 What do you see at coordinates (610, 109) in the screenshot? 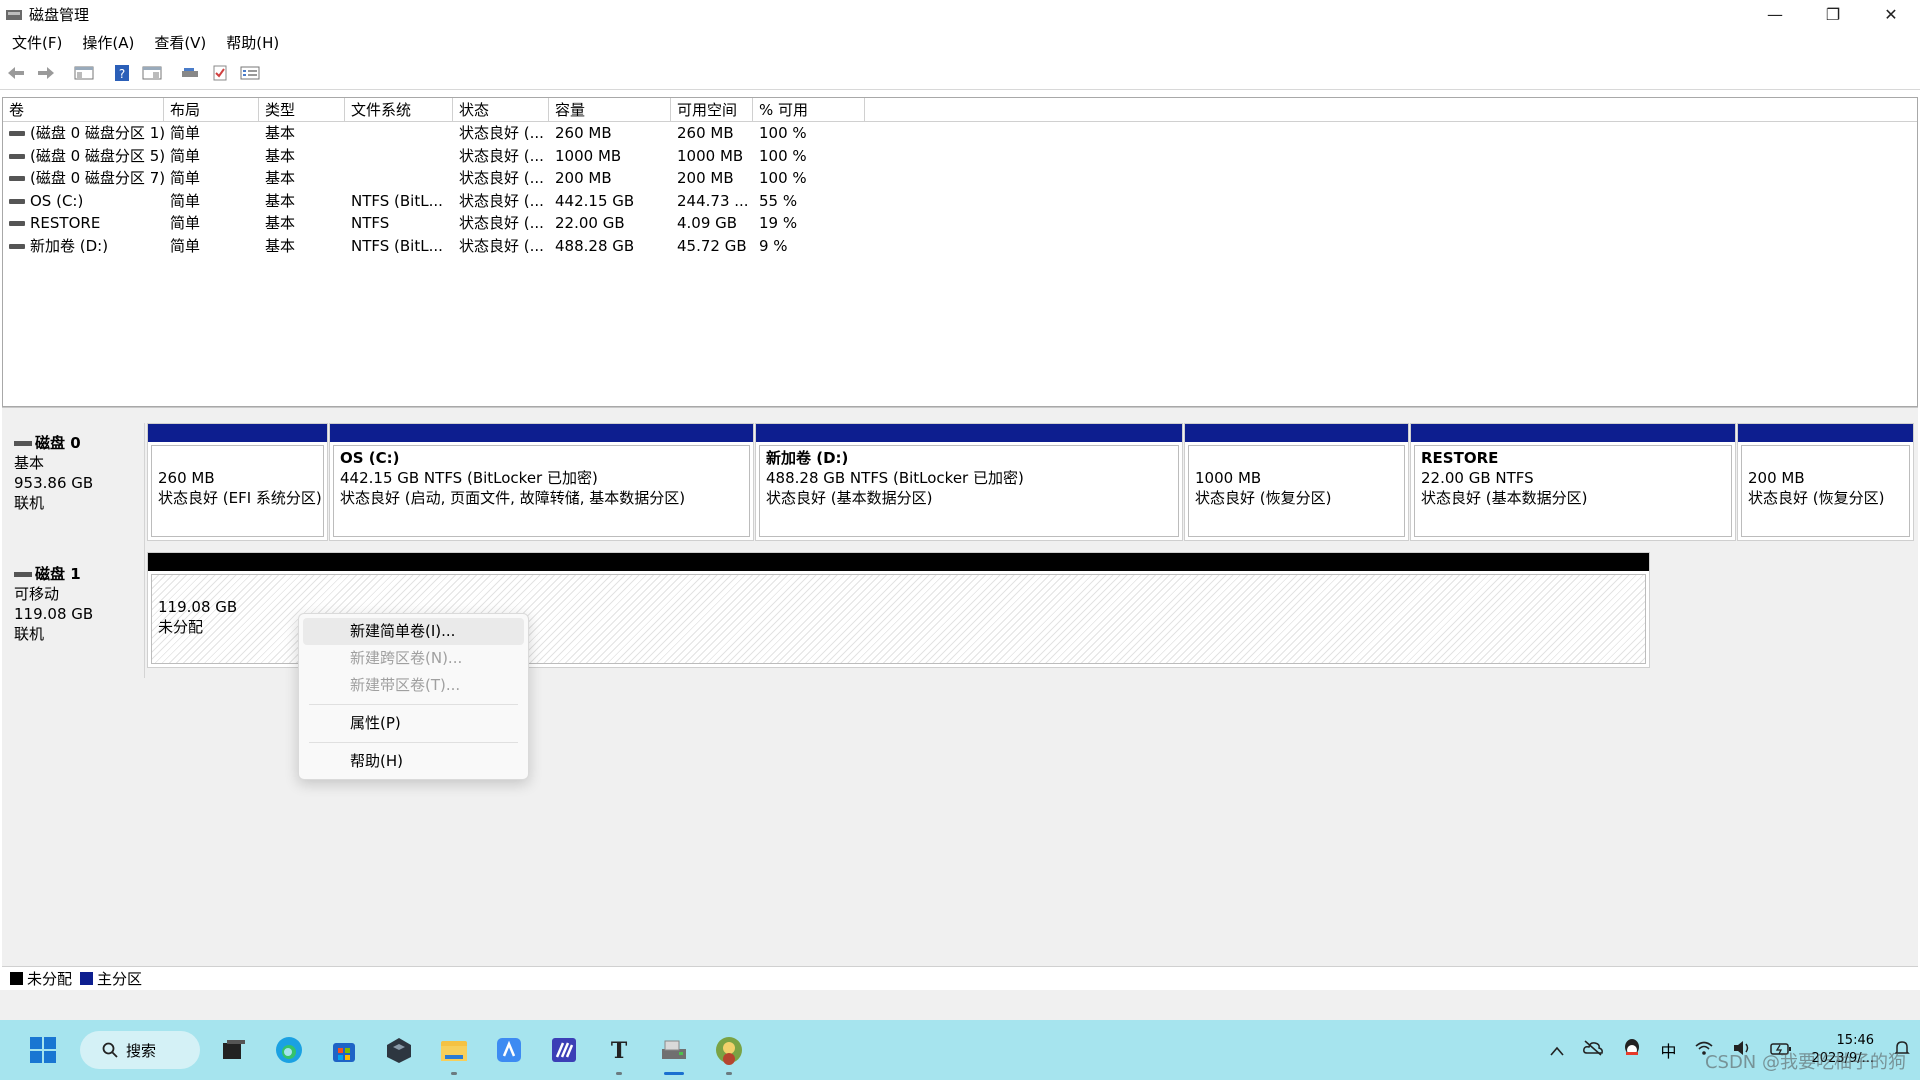
I see `col-capacity: 容量` at bounding box center [610, 109].